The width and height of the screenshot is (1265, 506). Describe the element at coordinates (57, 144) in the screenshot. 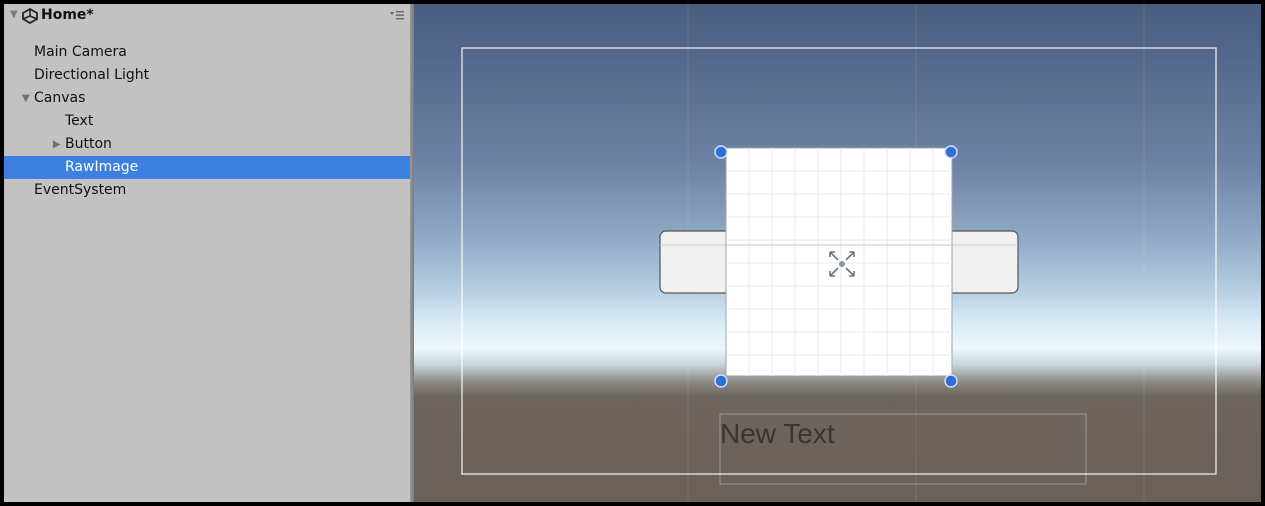

I see `collapsed-arrow-icon: ▶` at that location.